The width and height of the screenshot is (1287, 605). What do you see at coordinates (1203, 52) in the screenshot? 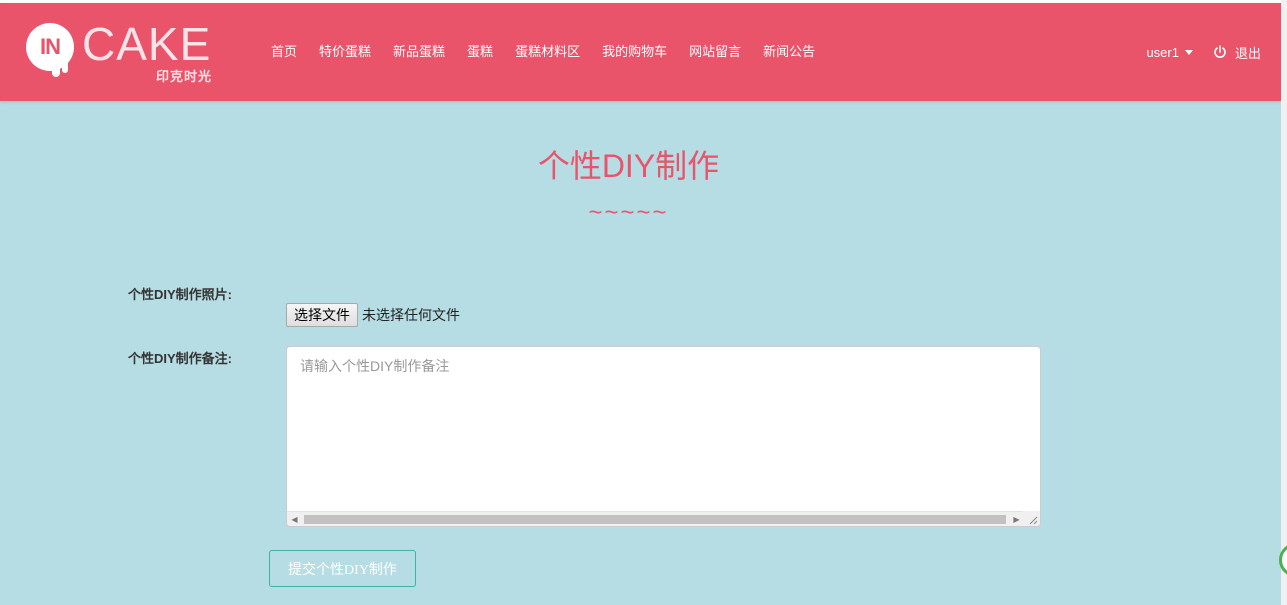
I see `nav-right: user1 退出` at bounding box center [1203, 52].